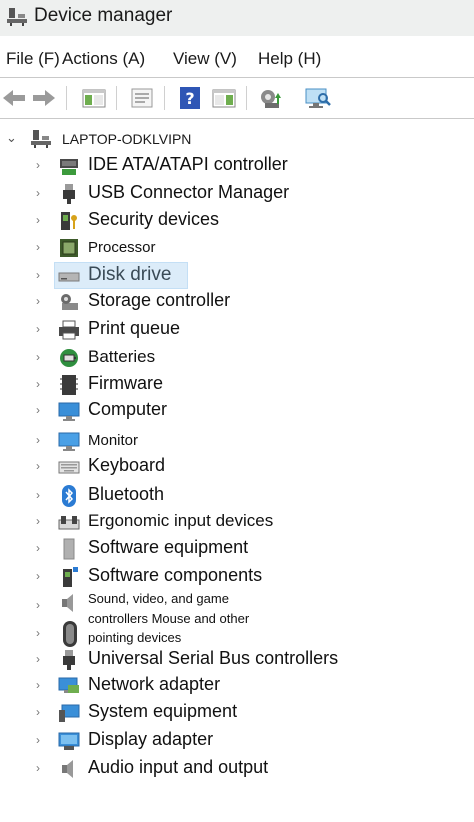 The height and width of the screenshot is (822, 474). Describe the element at coordinates (190, 98) in the screenshot. I see `help-button: ?` at that location.